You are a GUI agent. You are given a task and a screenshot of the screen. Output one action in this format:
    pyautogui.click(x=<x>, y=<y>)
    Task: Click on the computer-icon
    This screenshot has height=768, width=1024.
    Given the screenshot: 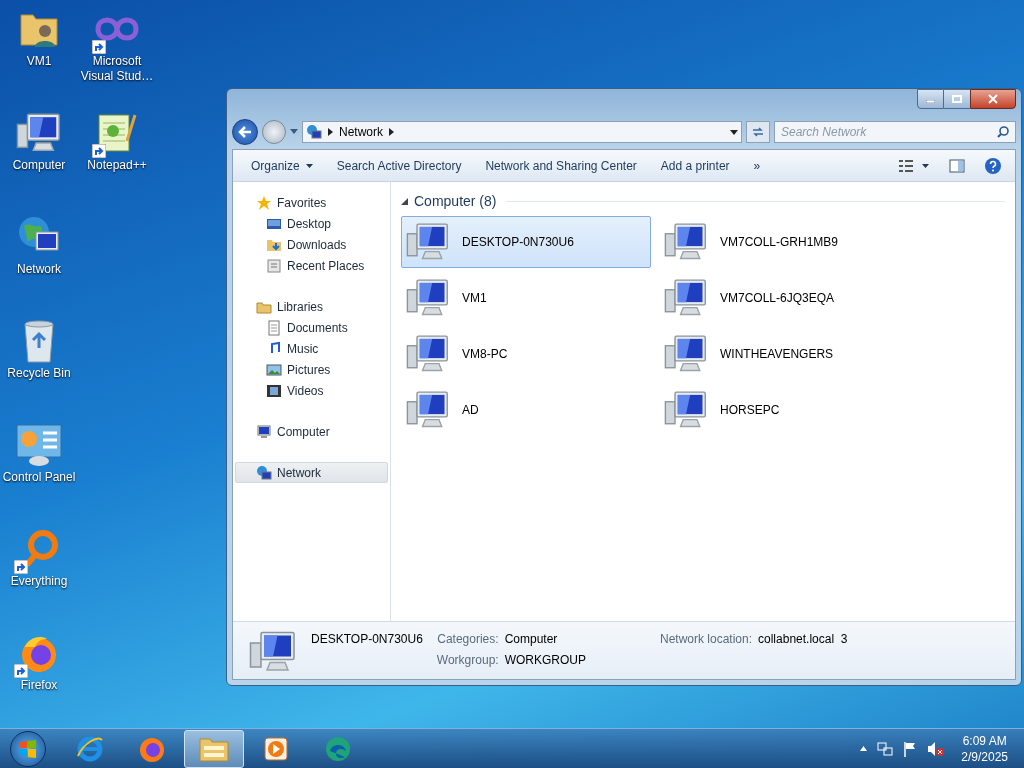 What is the action you would take?
    pyautogui.click(x=264, y=431)
    